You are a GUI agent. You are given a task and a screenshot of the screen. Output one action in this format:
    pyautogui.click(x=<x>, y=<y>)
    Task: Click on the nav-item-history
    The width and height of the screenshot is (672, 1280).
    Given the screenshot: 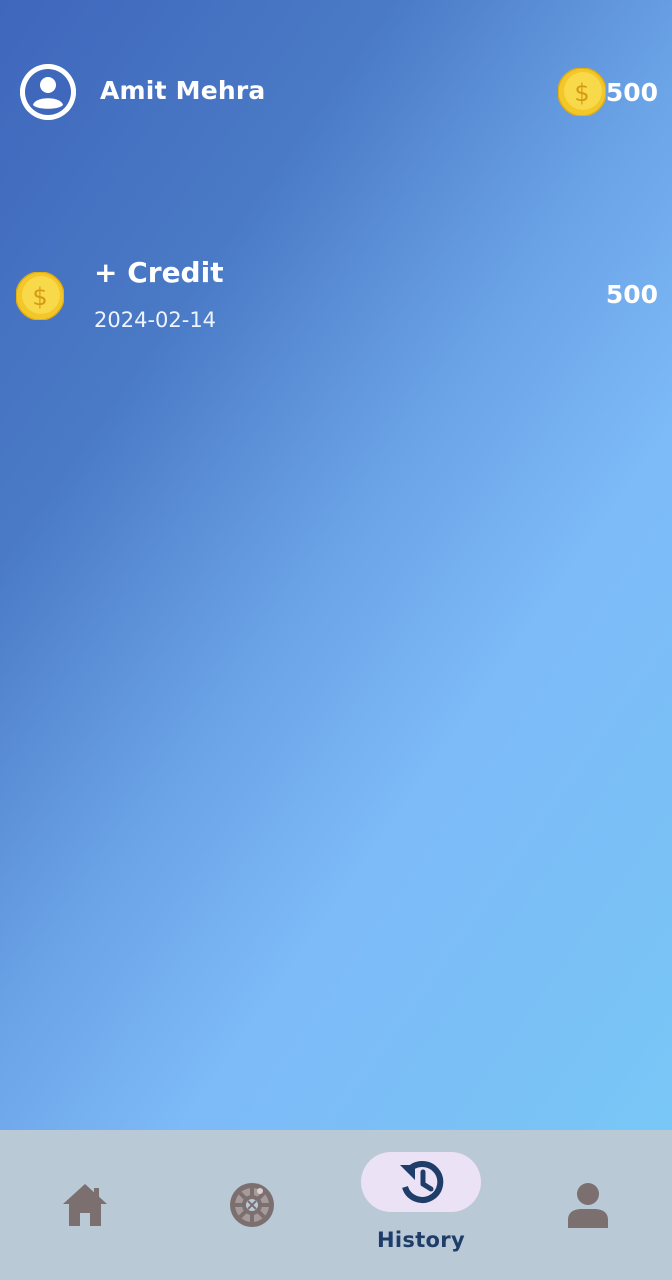 What is the action you would take?
    pyautogui.click(x=421, y=1182)
    